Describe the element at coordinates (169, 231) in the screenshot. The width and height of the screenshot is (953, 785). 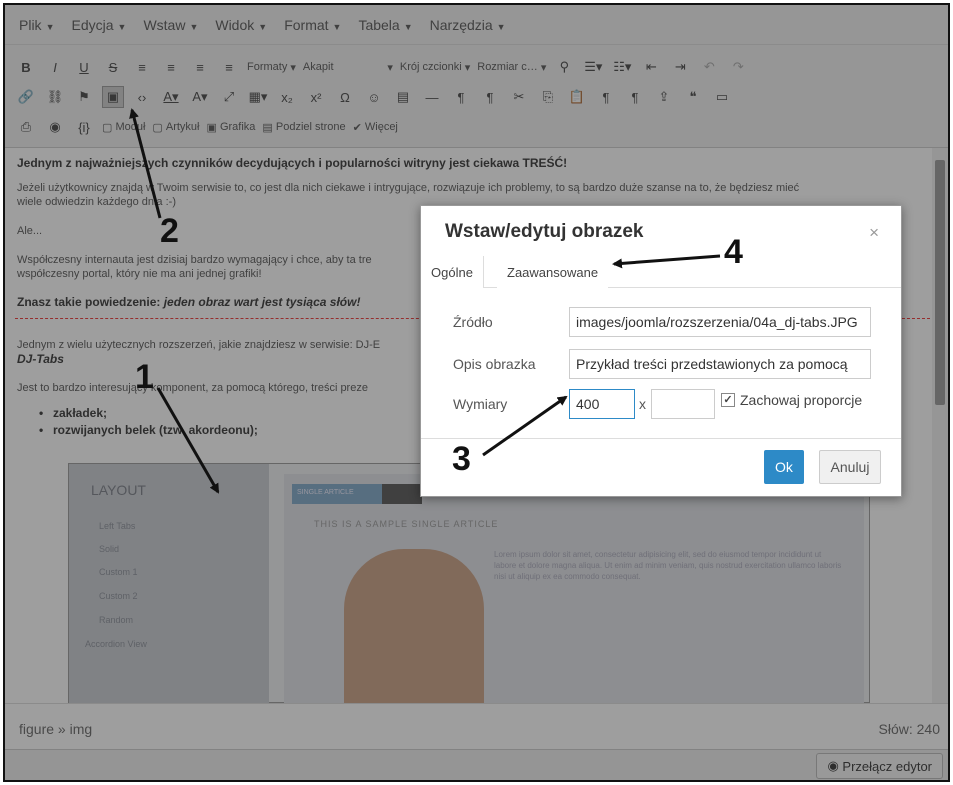
I see `callout-2: 2` at that location.